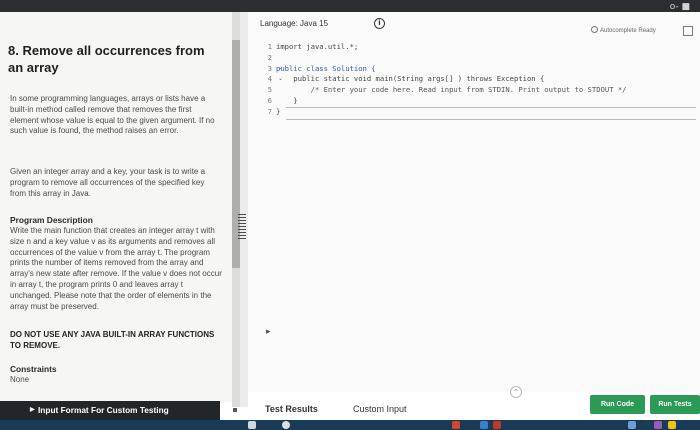 Image resolution: width=700 pixels, height=430 pixels. Describe the element at coordinates (242, 227) in the screenshot. I see `resize-handle` at that location.